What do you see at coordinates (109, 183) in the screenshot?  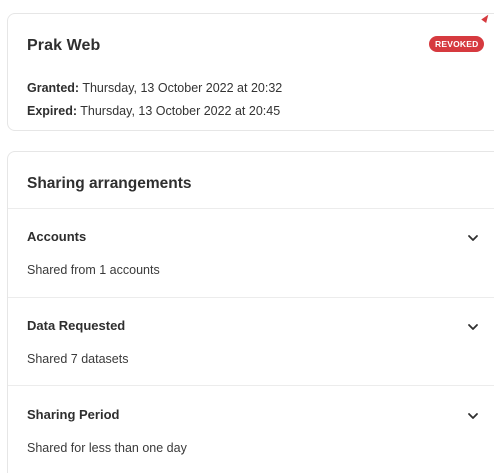 I see `sharing-arrangements-title: Sharing arrangements` at bounding box center [109, 183].